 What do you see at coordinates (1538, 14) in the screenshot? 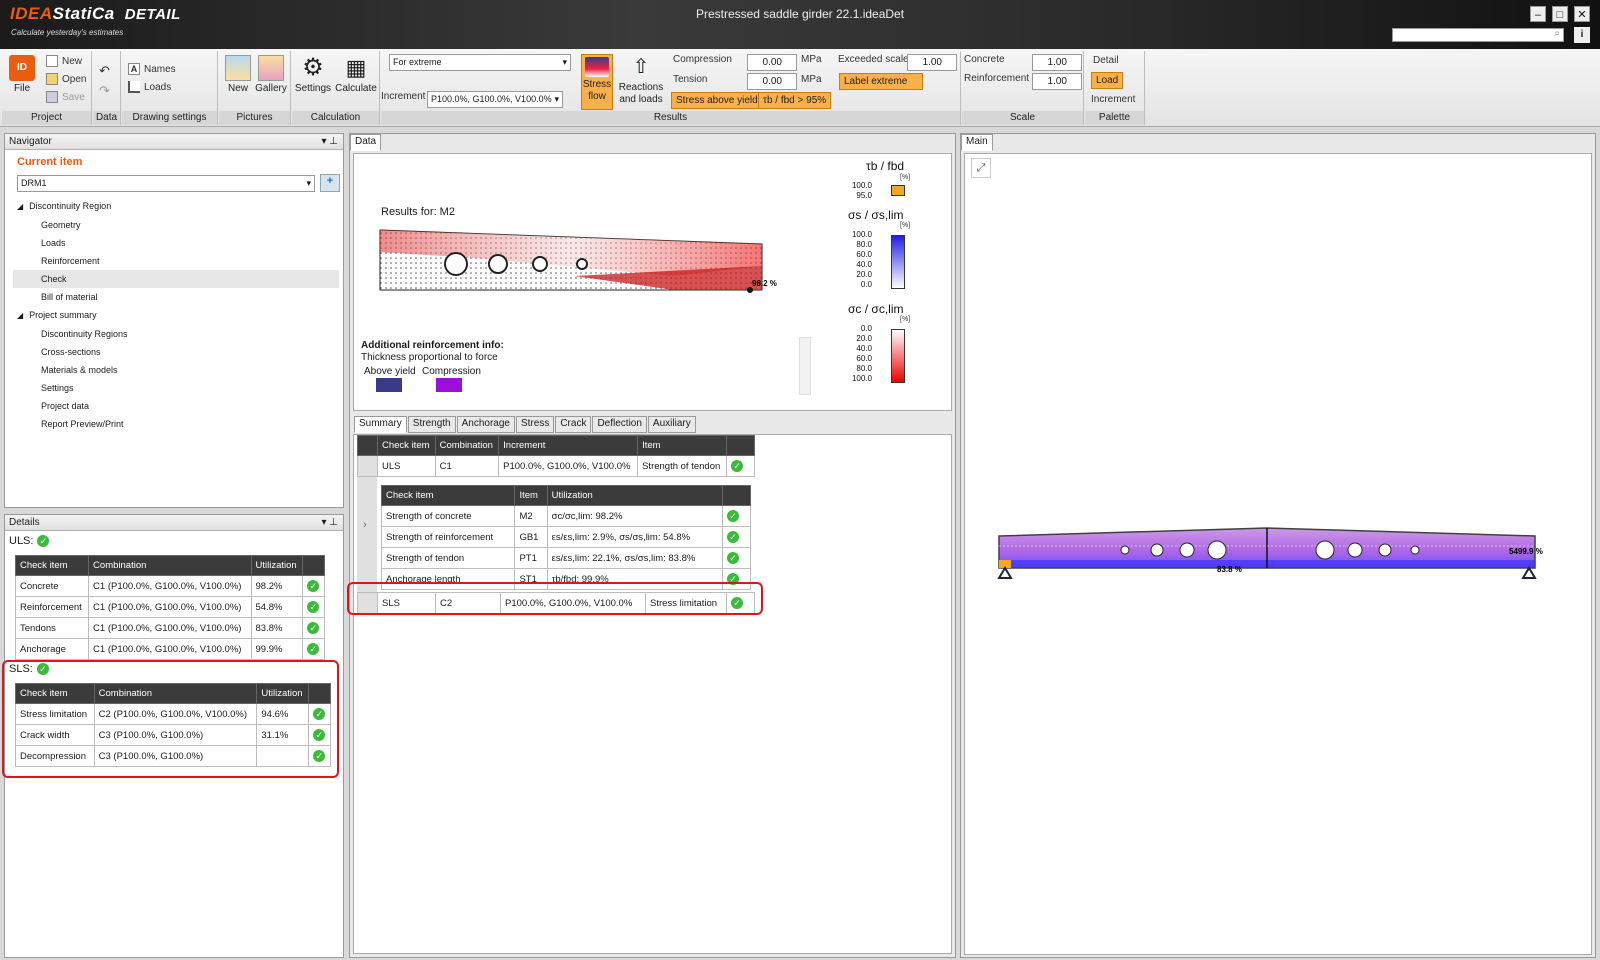
I see `minimize-button: –` at bounding box center [1538, 14].